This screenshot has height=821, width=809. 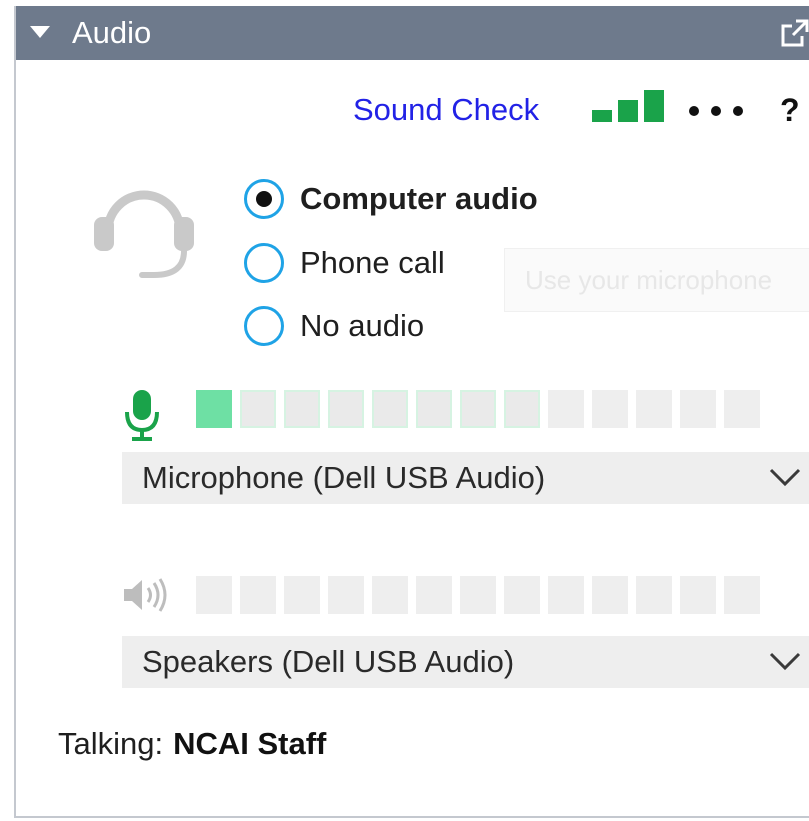 I want to click on speaker-icon, so click(x=145, y=595).